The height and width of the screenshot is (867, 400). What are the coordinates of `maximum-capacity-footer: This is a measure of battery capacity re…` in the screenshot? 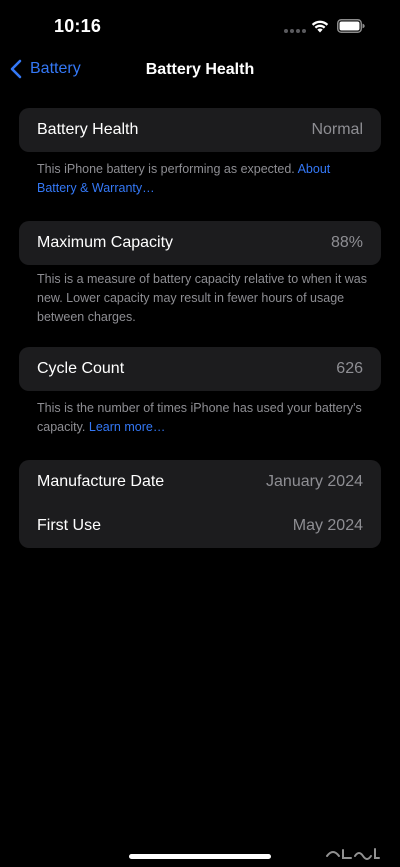 It's located at (202, 298).